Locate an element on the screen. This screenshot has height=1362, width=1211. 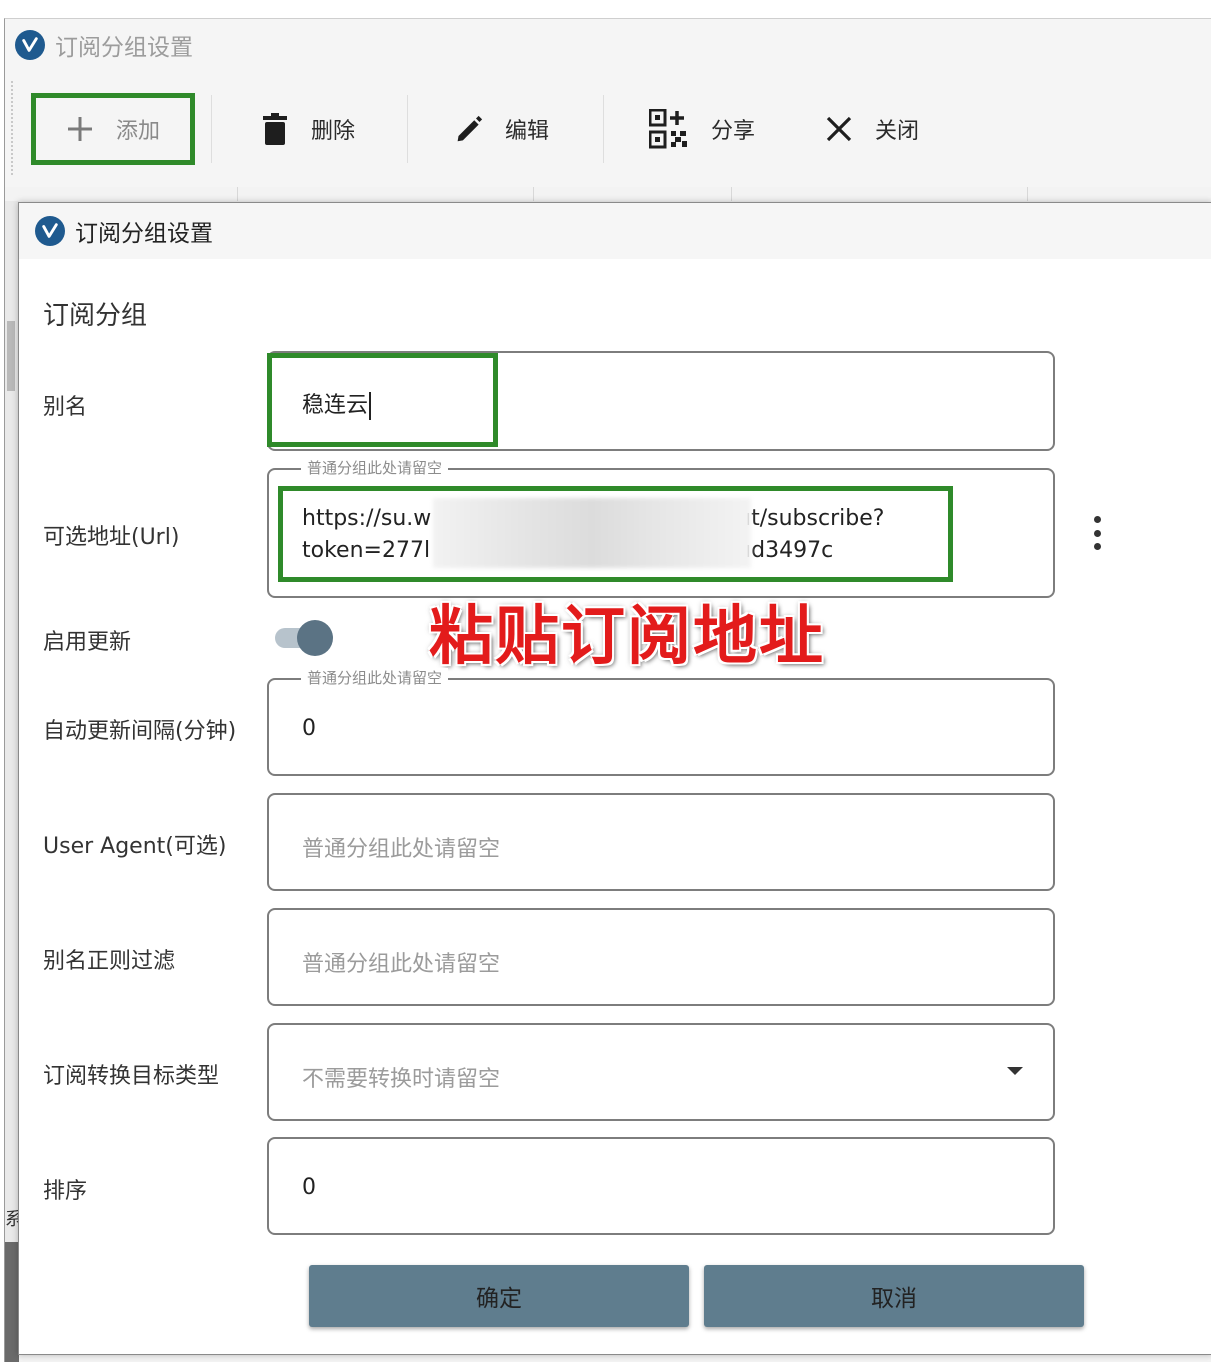
toggle-knob is located at coordinates (315, 638).